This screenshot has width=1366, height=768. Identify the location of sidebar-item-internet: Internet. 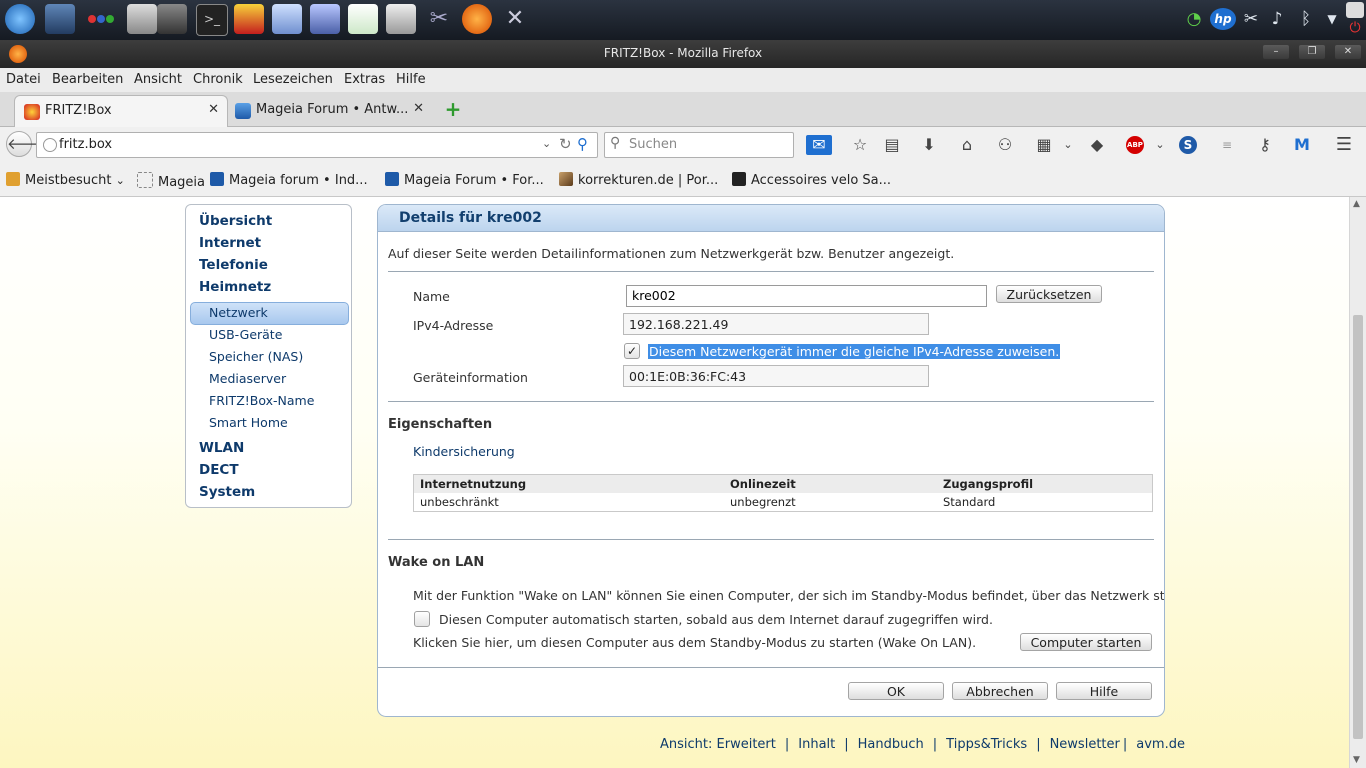
(230, 243).